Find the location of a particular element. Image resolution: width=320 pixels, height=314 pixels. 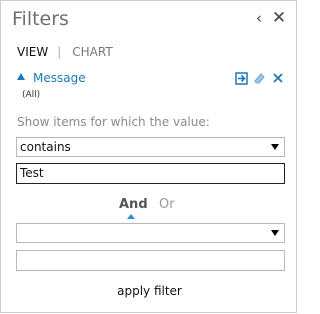

filter-field-header: Message is located at coordinates (150, 79).